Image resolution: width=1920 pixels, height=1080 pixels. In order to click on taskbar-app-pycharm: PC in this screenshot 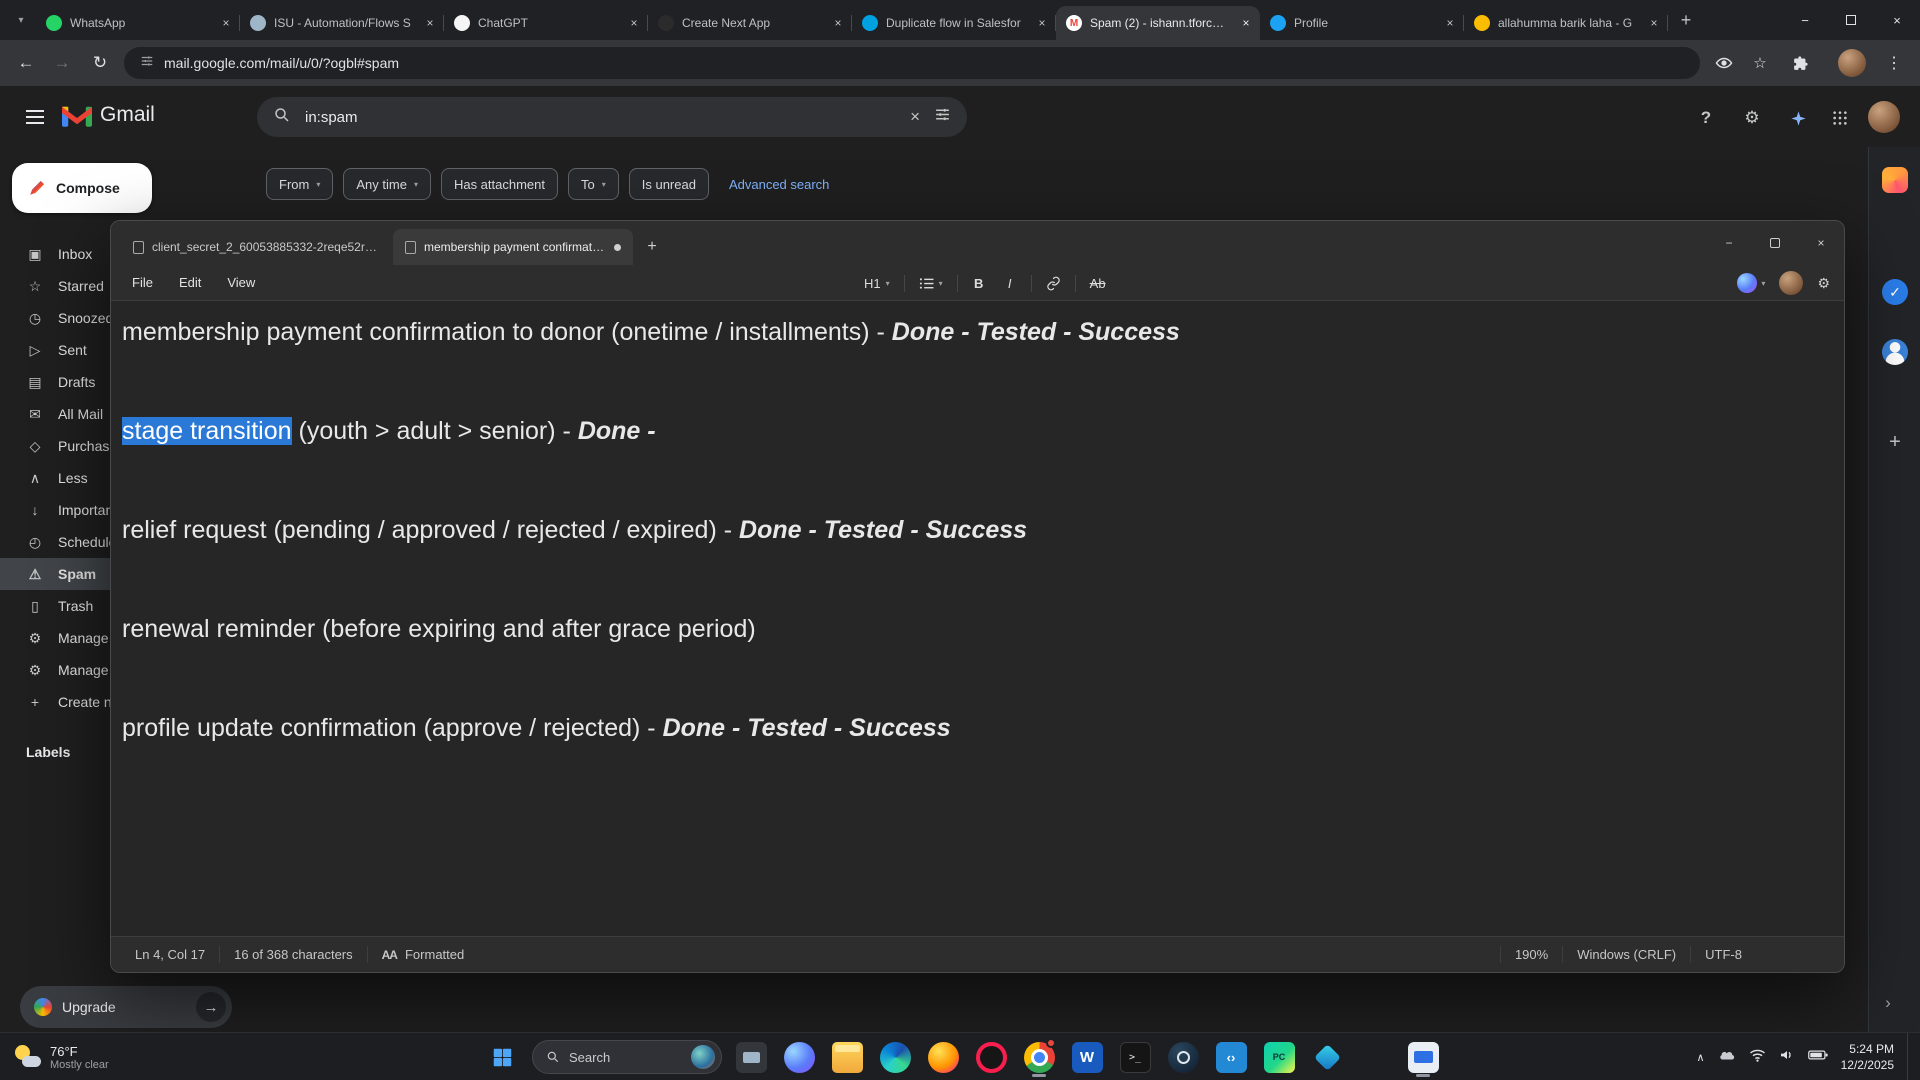, I will do `click(1279, 1057)`.